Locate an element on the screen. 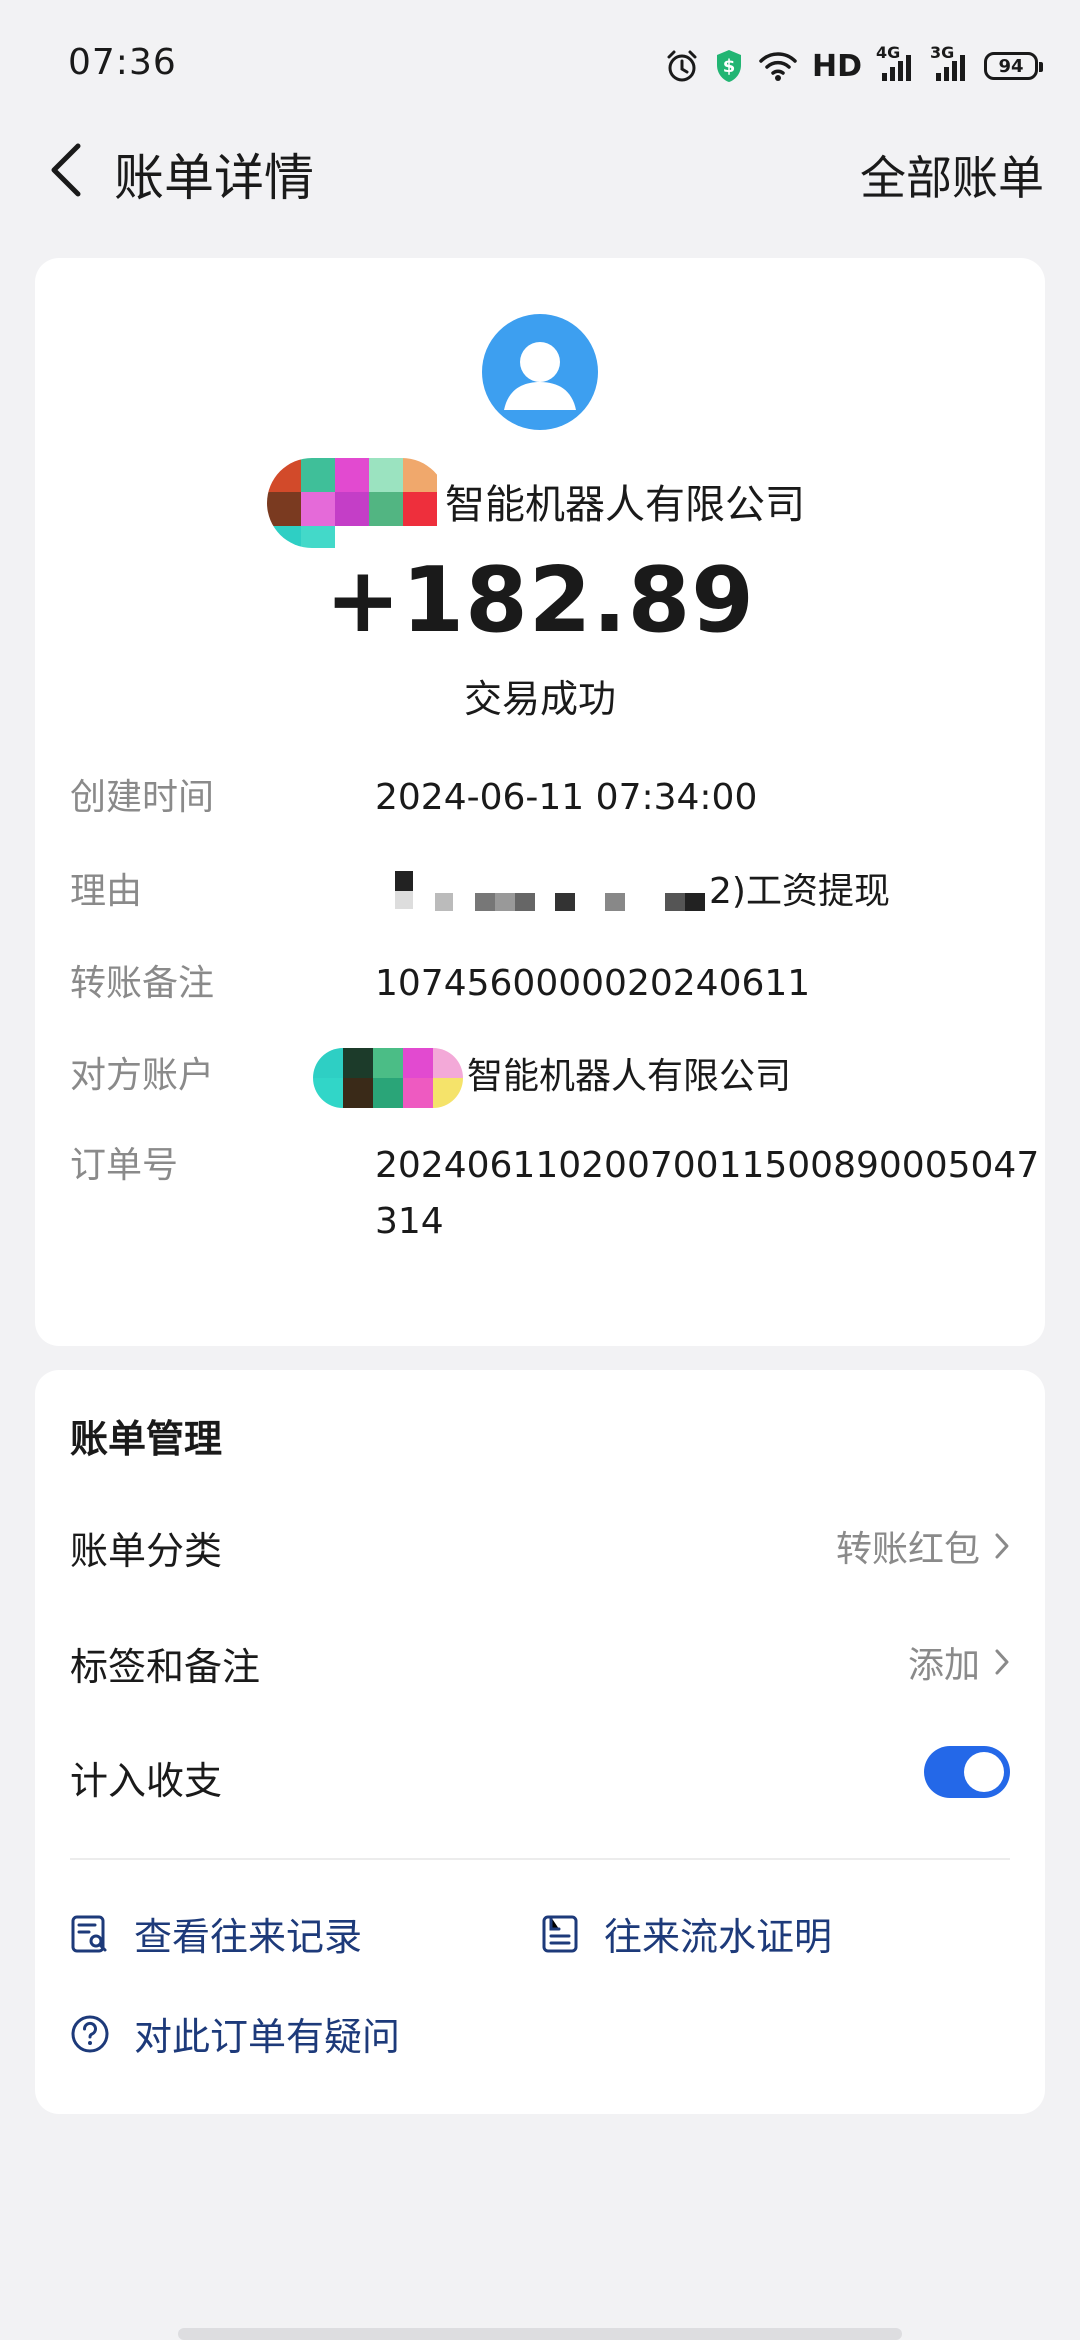  status-time: 07:36 is located at coordinates (122, 62).